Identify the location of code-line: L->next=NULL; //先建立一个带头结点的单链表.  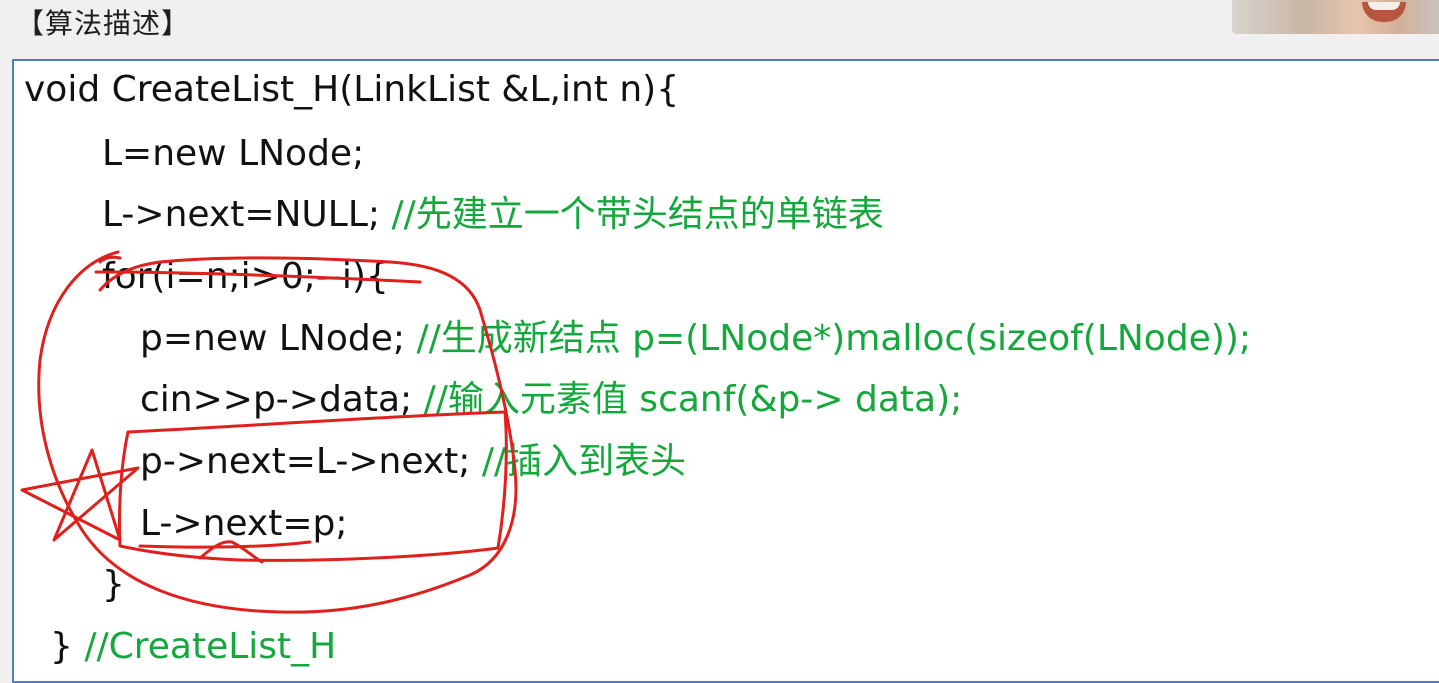
(493, 215).